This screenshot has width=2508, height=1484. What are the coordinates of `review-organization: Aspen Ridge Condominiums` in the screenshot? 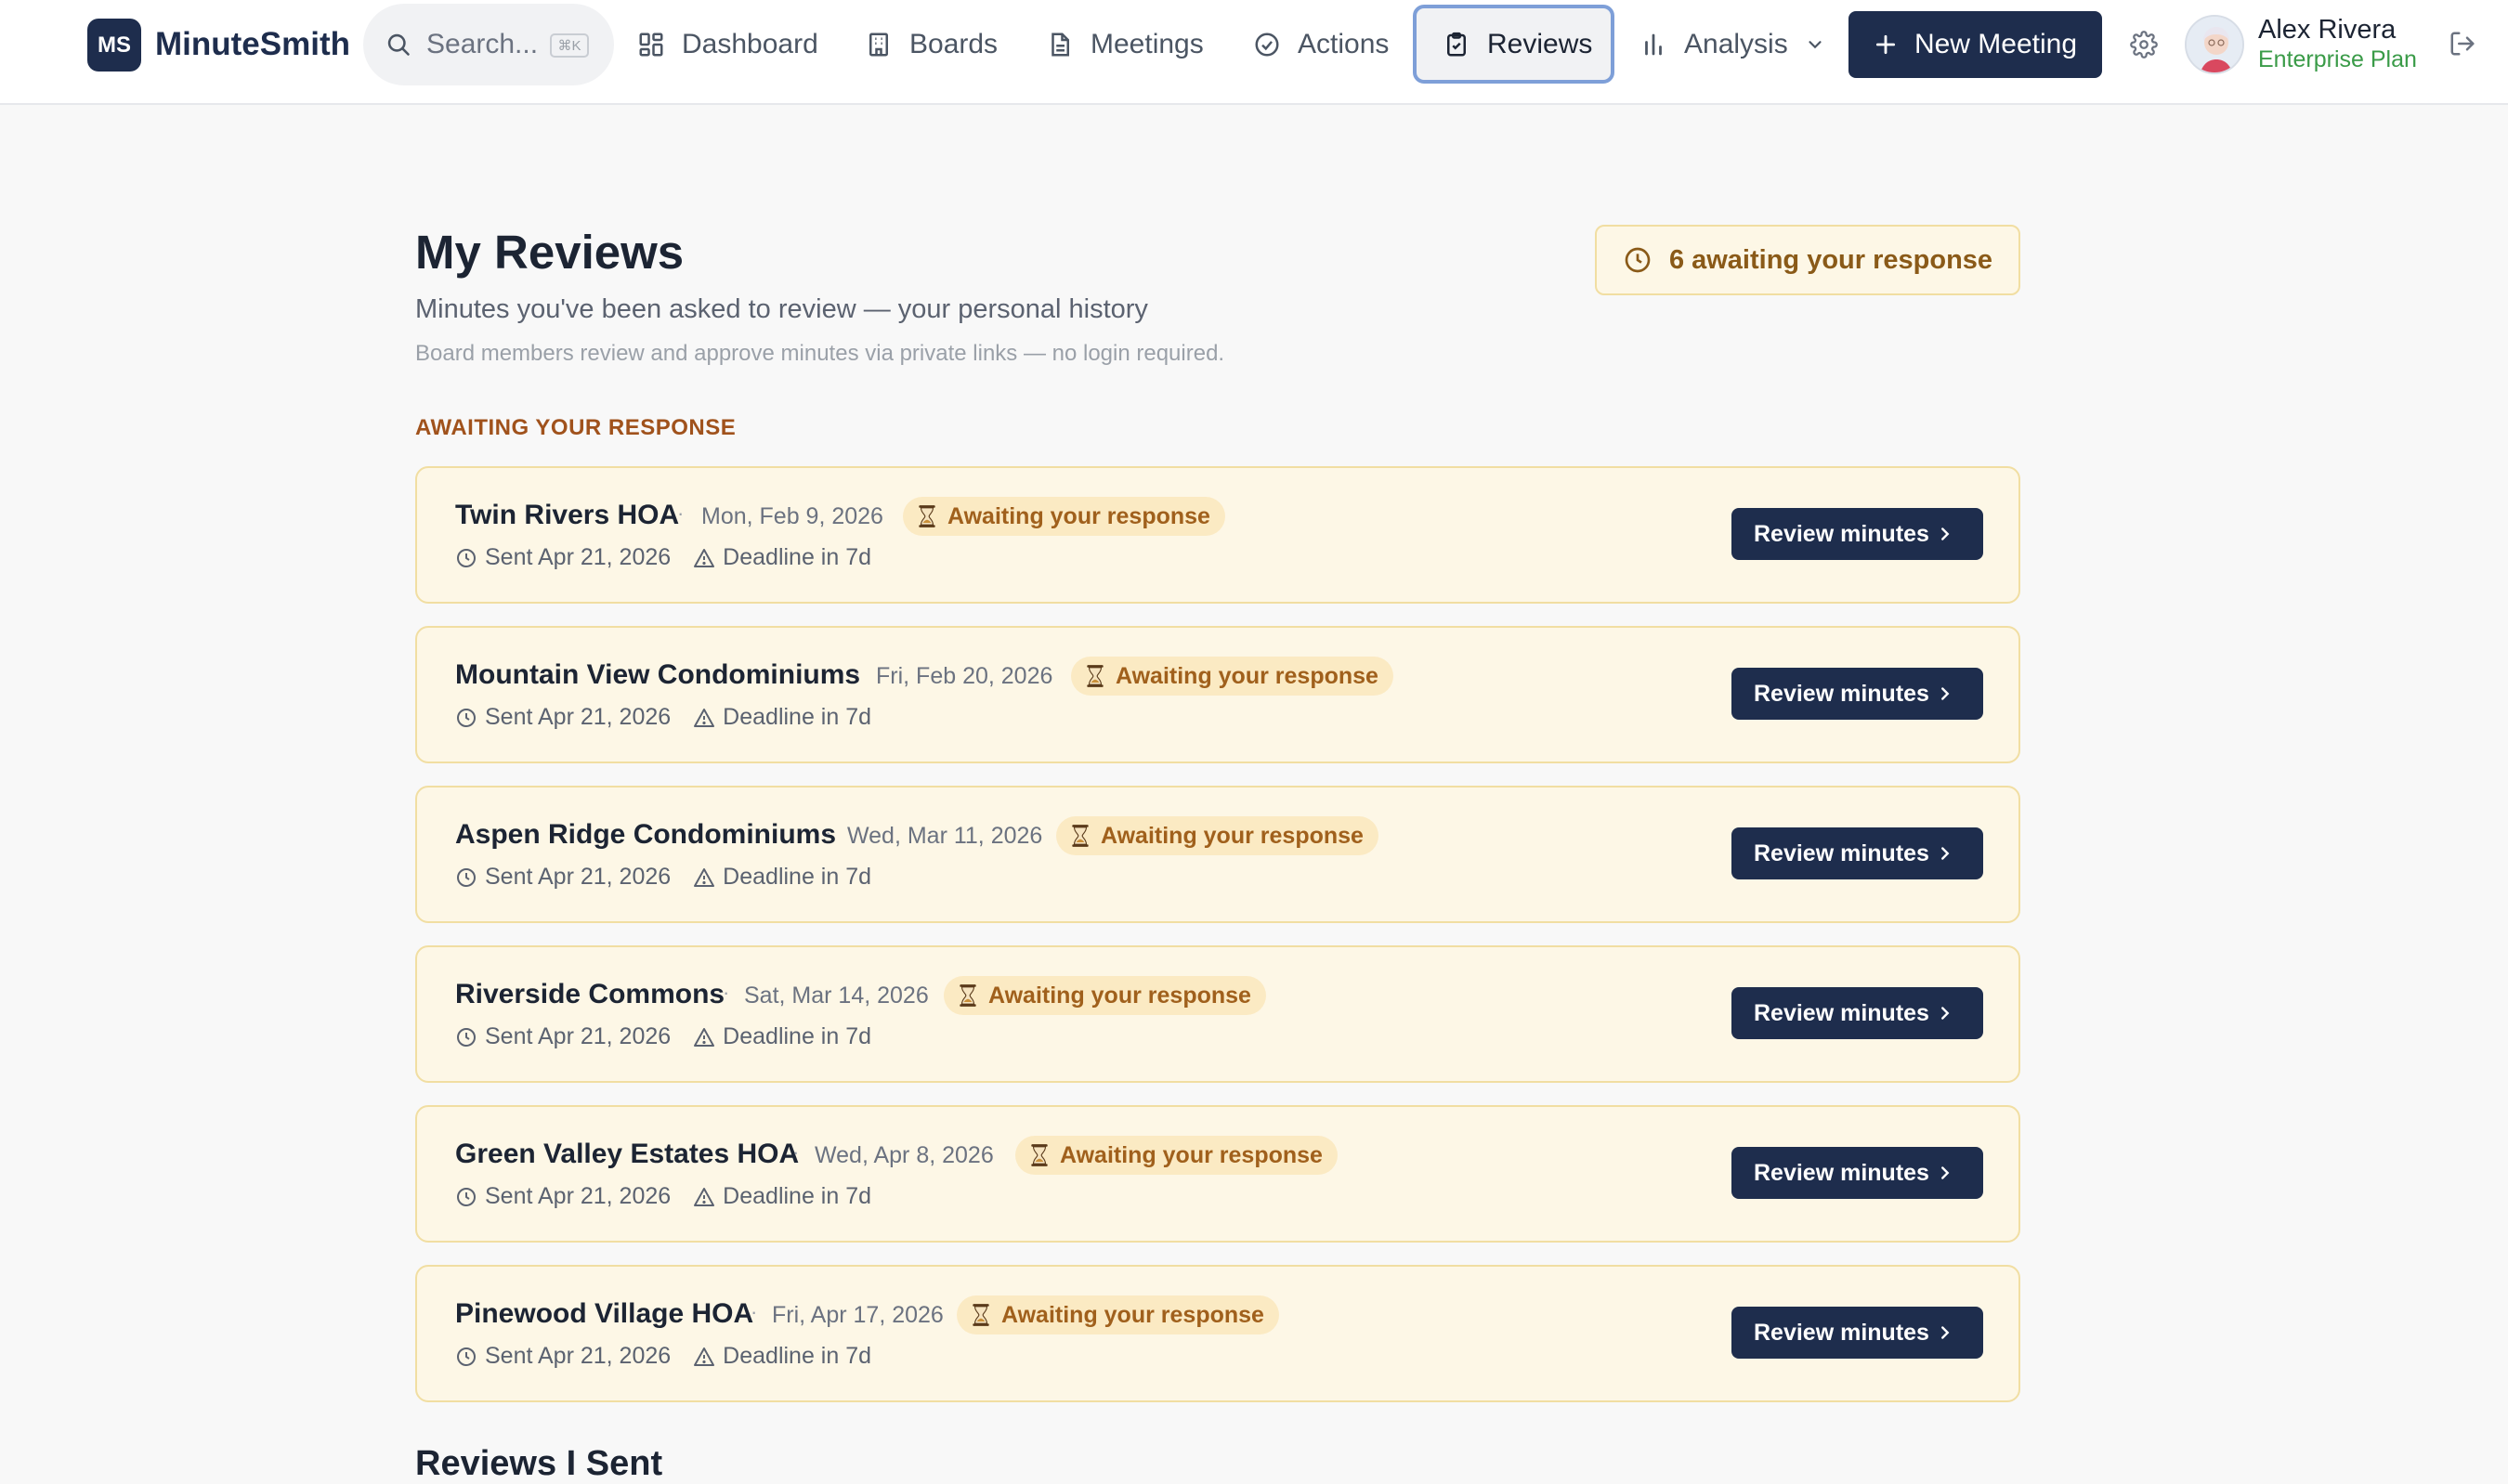 It's located at (646, 834).